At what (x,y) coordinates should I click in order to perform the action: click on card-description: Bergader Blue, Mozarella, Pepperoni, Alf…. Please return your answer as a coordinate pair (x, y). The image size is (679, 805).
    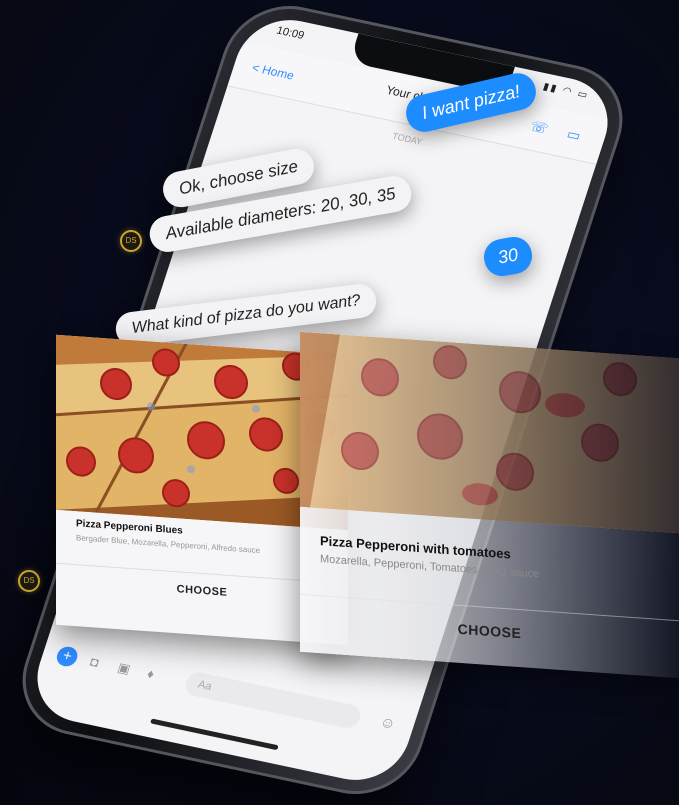
    Looking at the image, I should click on (168, 544).